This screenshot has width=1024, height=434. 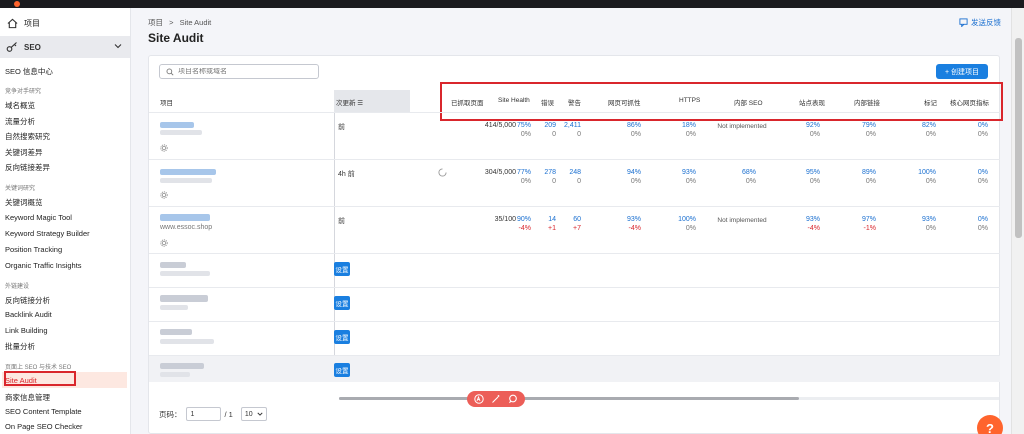 I want to click on ai-icon, so click(x=479, y=399).